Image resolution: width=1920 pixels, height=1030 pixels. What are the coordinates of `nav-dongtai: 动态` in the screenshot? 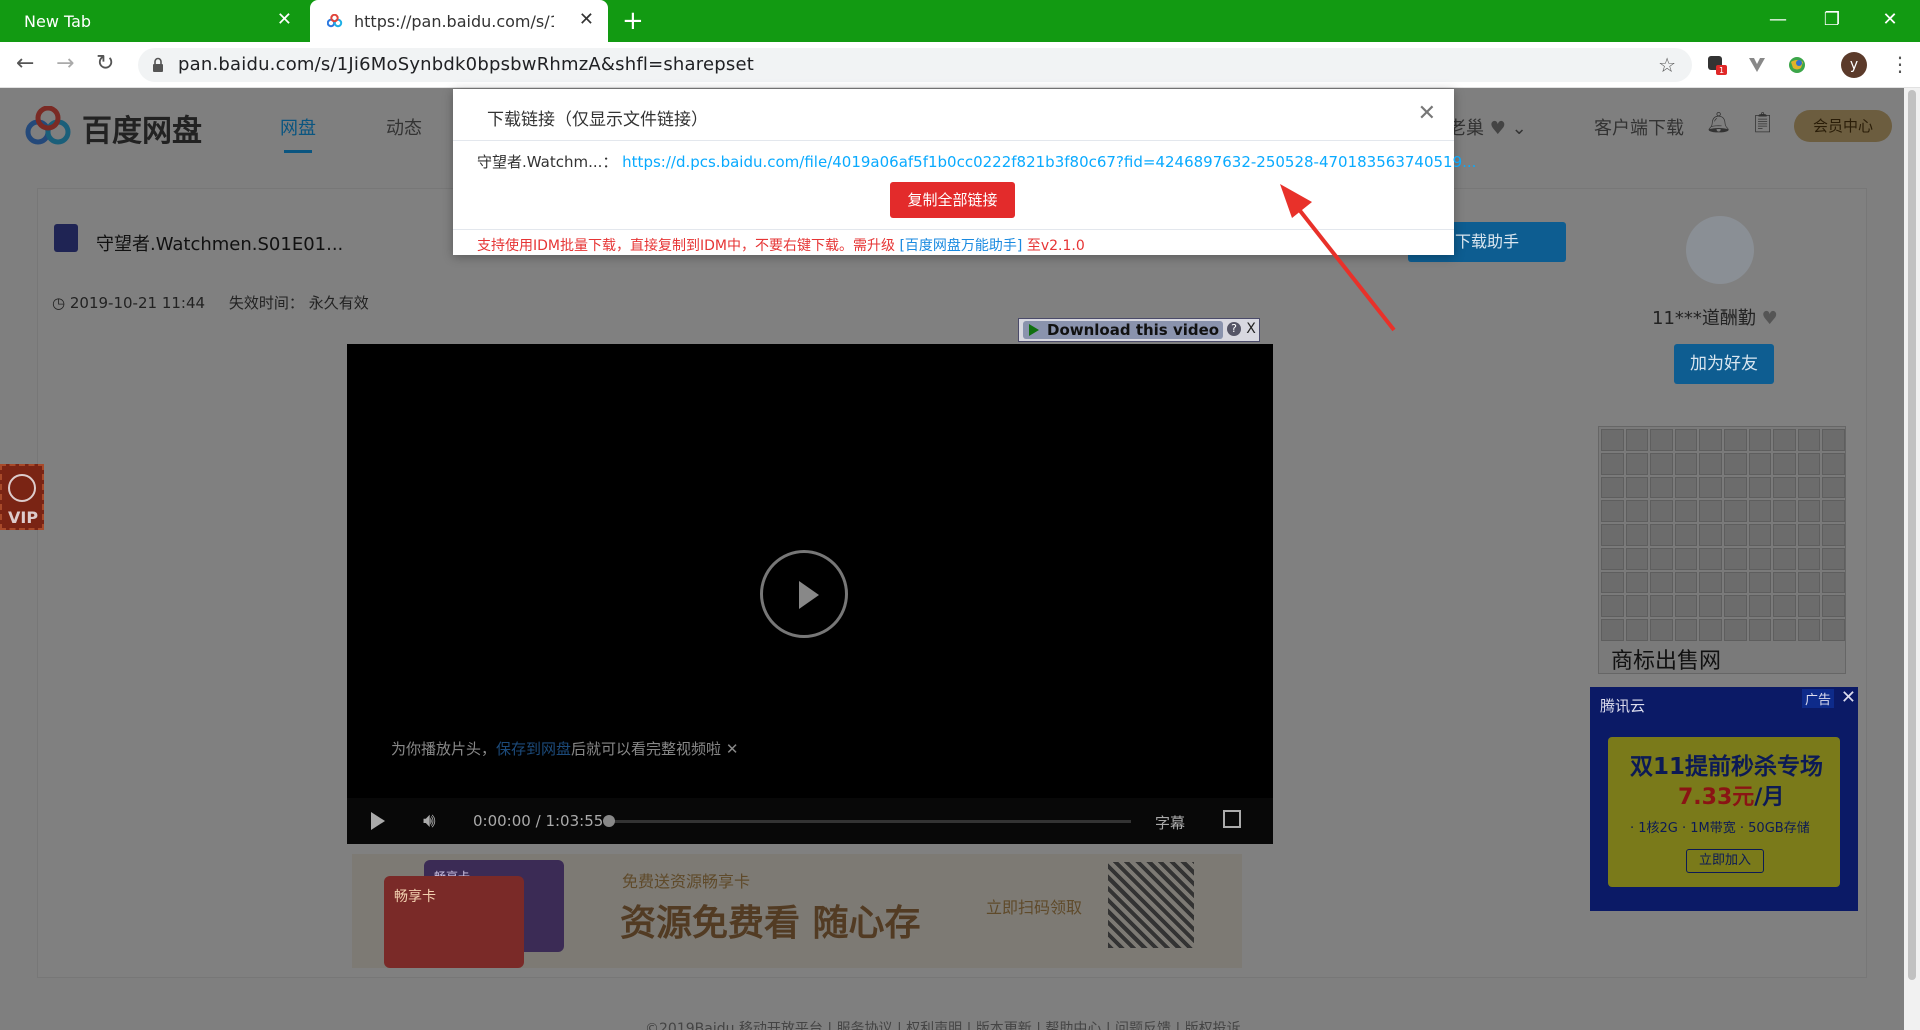 It's located at (404, 127).